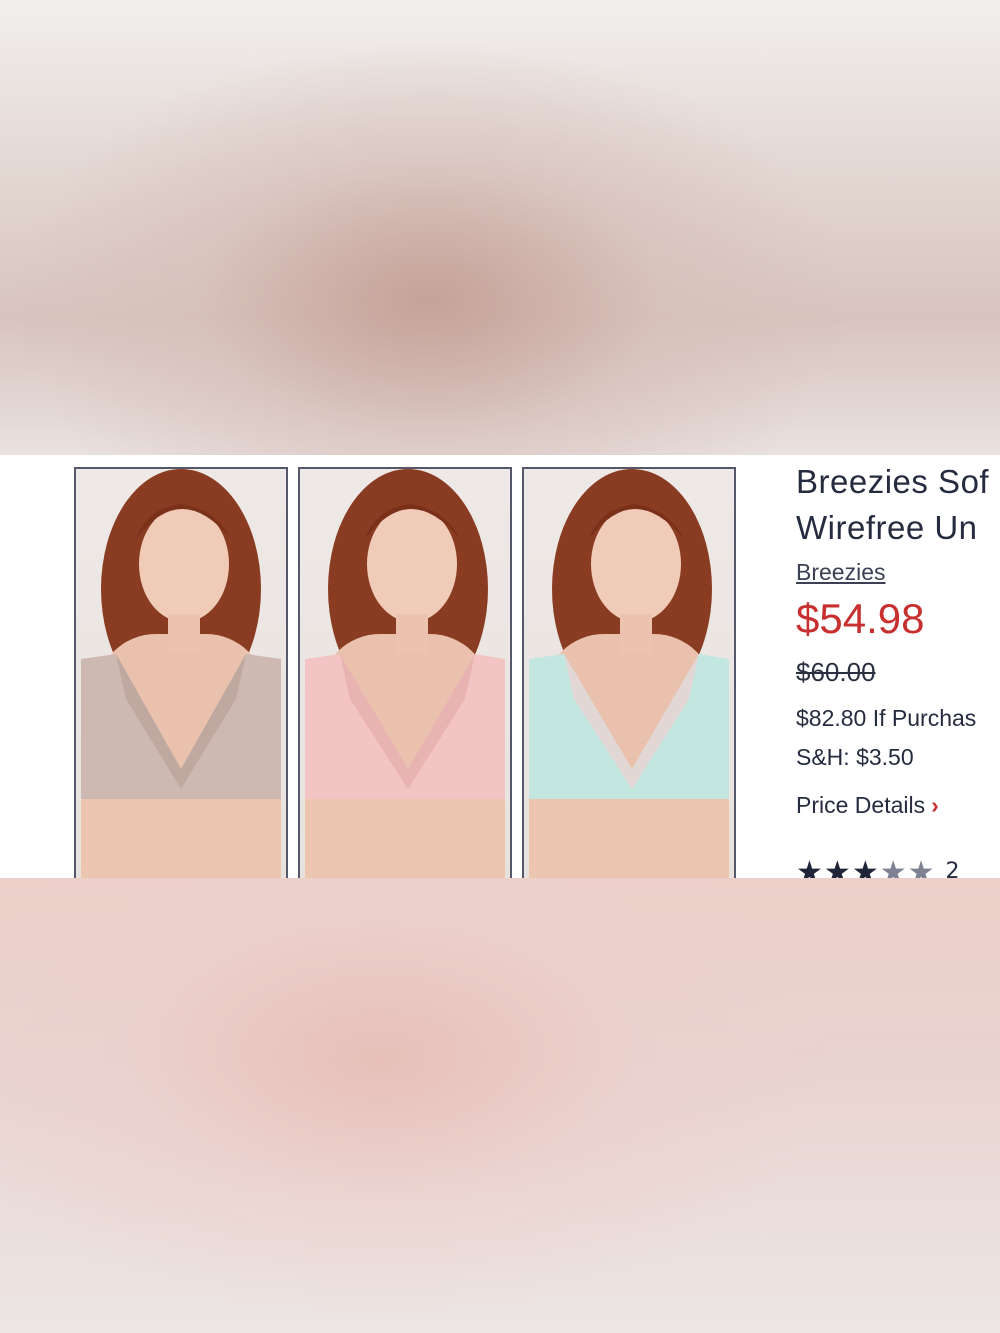 The image size is (1000, 1333). What do you see at coordinates (855, 757) in the screenshot?
I see `shipping-cost: S&H: $3.50` at bounding box center [855, 757].